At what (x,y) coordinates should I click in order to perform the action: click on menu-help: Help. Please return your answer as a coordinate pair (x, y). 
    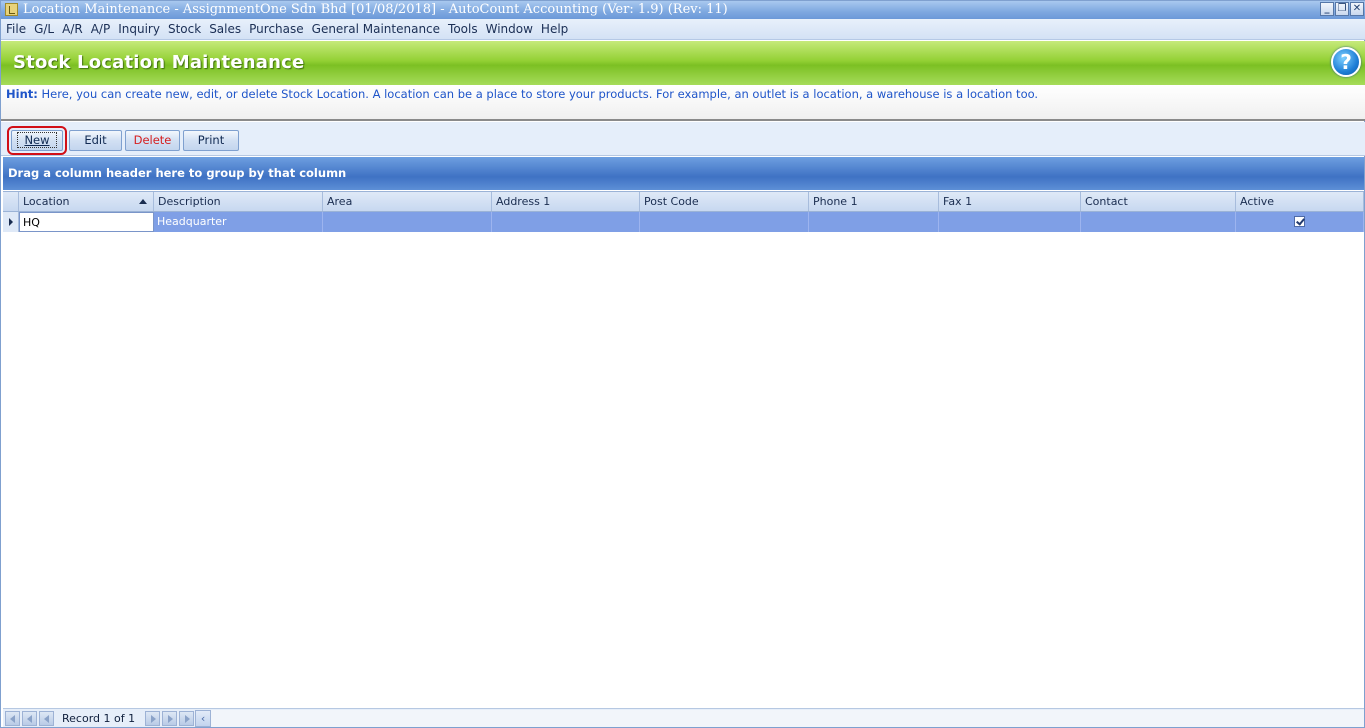
    Looking at the image, I should click on (554, 29).